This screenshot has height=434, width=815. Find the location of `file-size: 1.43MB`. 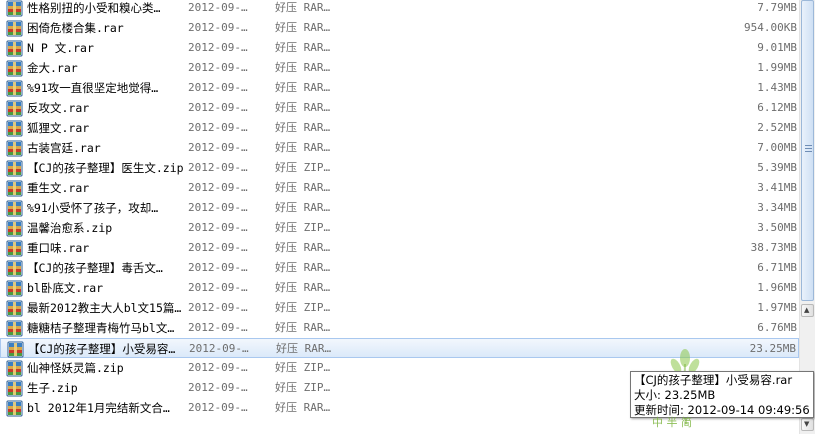

file-size: 1.43MB is located at coordinates (777, 87).